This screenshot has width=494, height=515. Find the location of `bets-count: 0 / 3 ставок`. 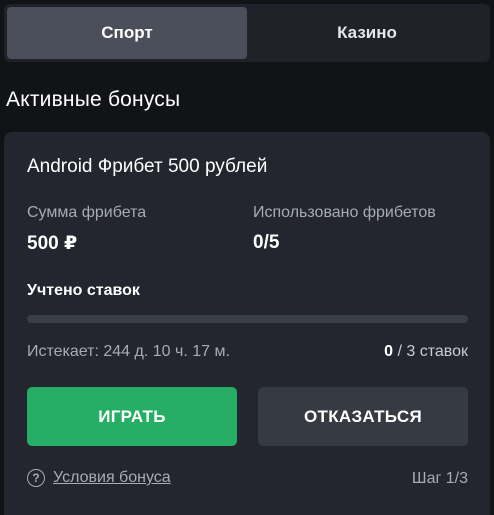

bets-count: 0 / 3 ставок is located at coordinates (426, 352).